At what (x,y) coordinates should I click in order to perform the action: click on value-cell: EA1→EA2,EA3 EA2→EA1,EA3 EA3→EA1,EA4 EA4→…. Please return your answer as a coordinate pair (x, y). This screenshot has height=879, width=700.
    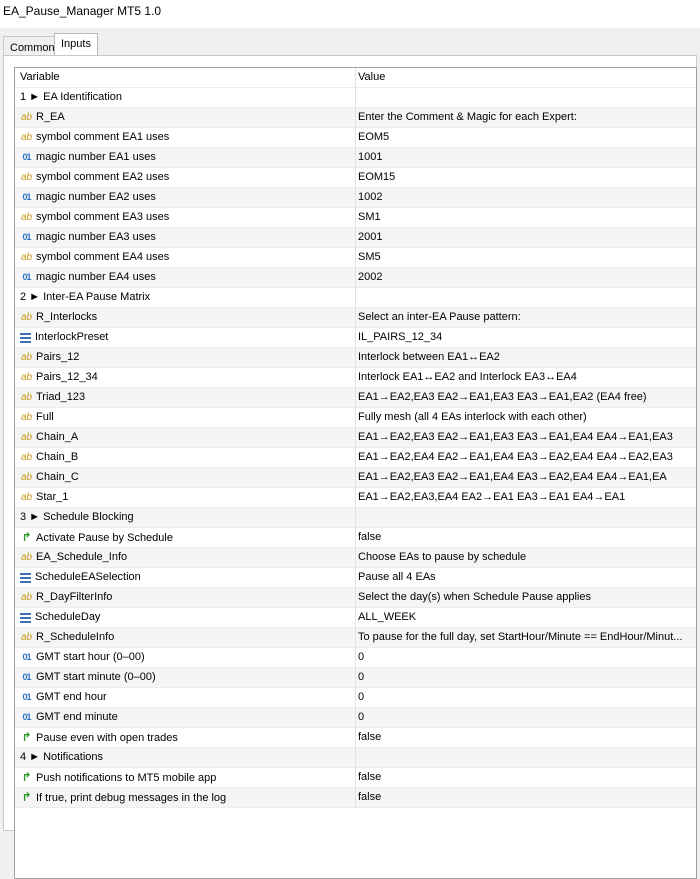
    Looking at the image, I should click on (524, 437).